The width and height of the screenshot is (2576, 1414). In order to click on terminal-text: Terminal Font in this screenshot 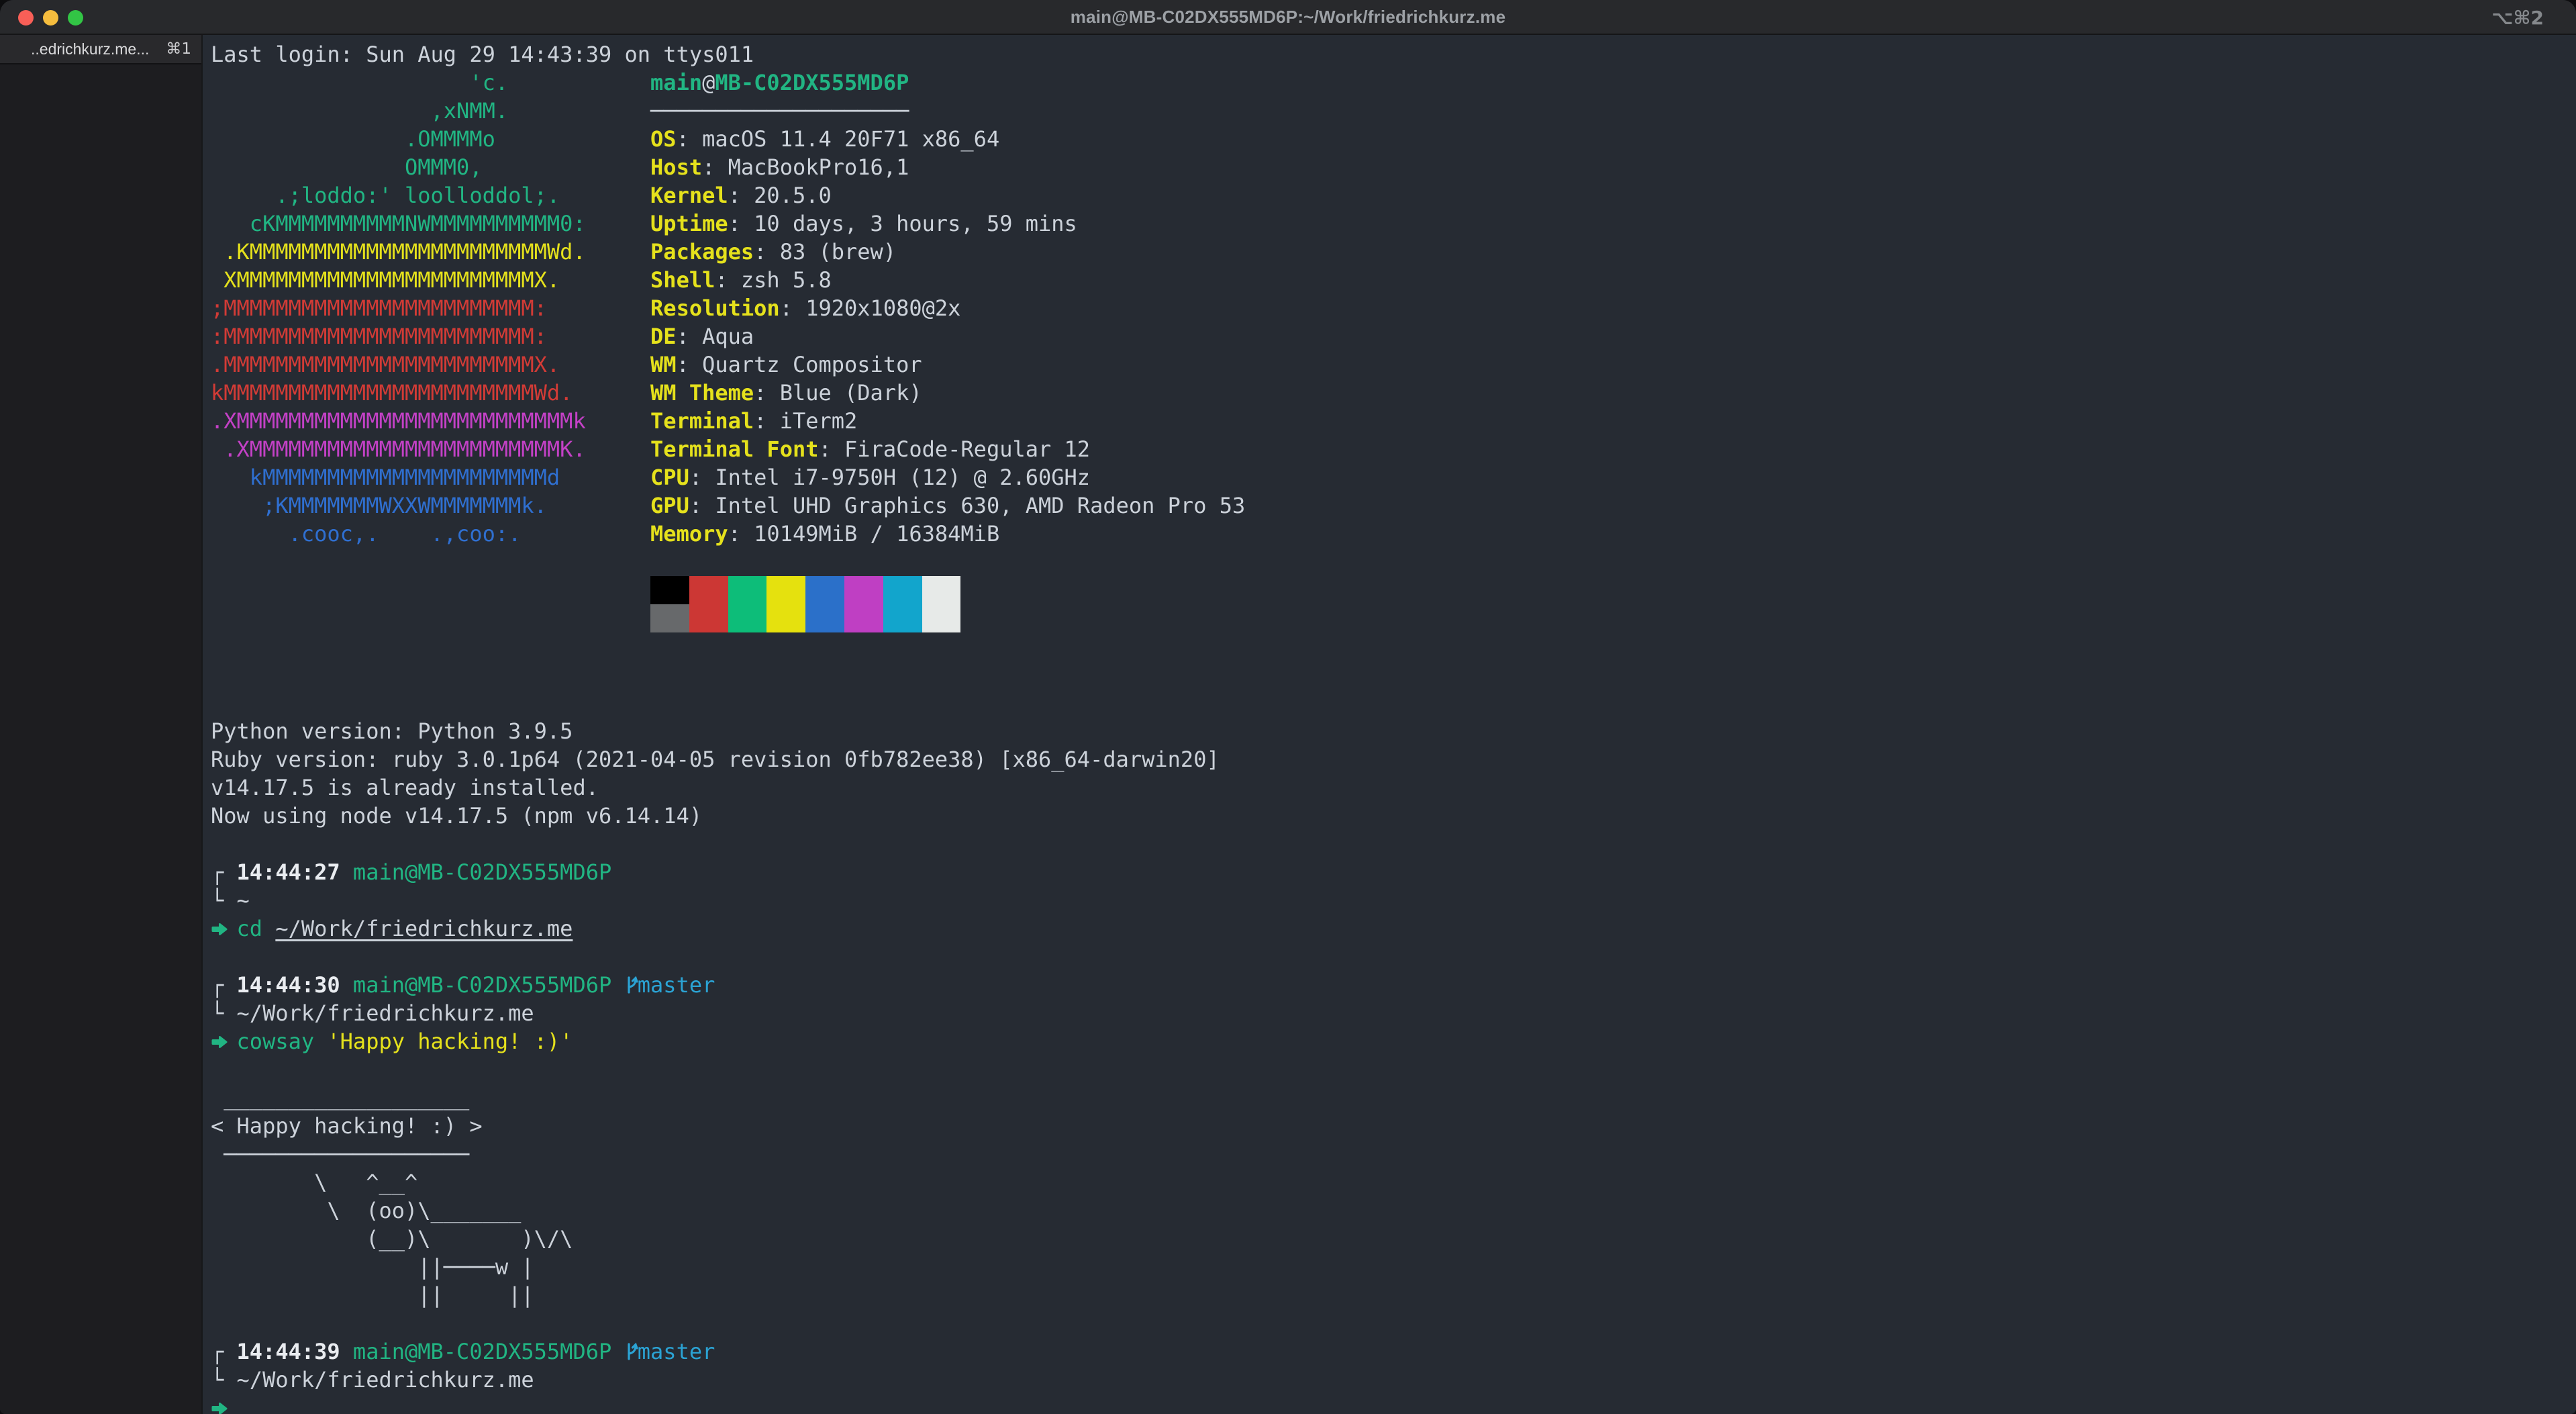, I will do `click(734, 449)`.